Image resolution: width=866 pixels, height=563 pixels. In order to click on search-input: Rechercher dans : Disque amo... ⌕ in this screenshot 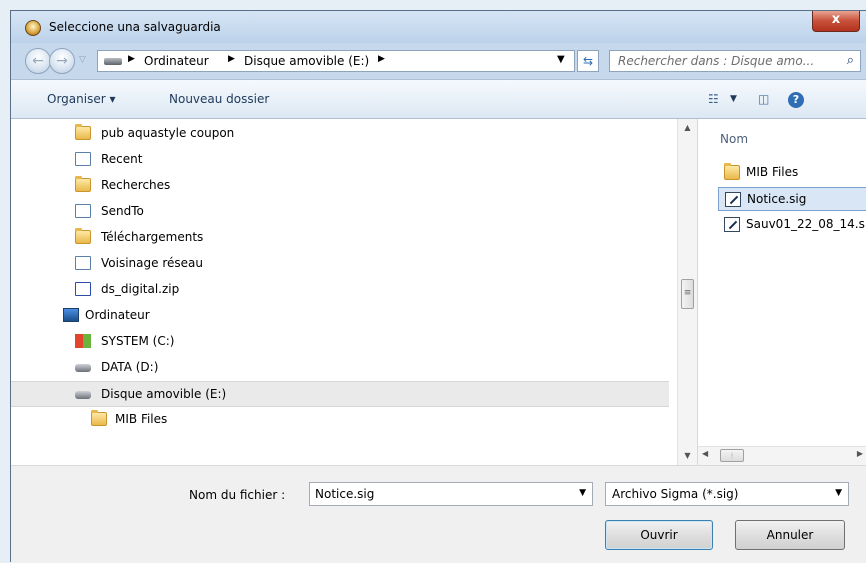, I will do `click(735, 61)`.